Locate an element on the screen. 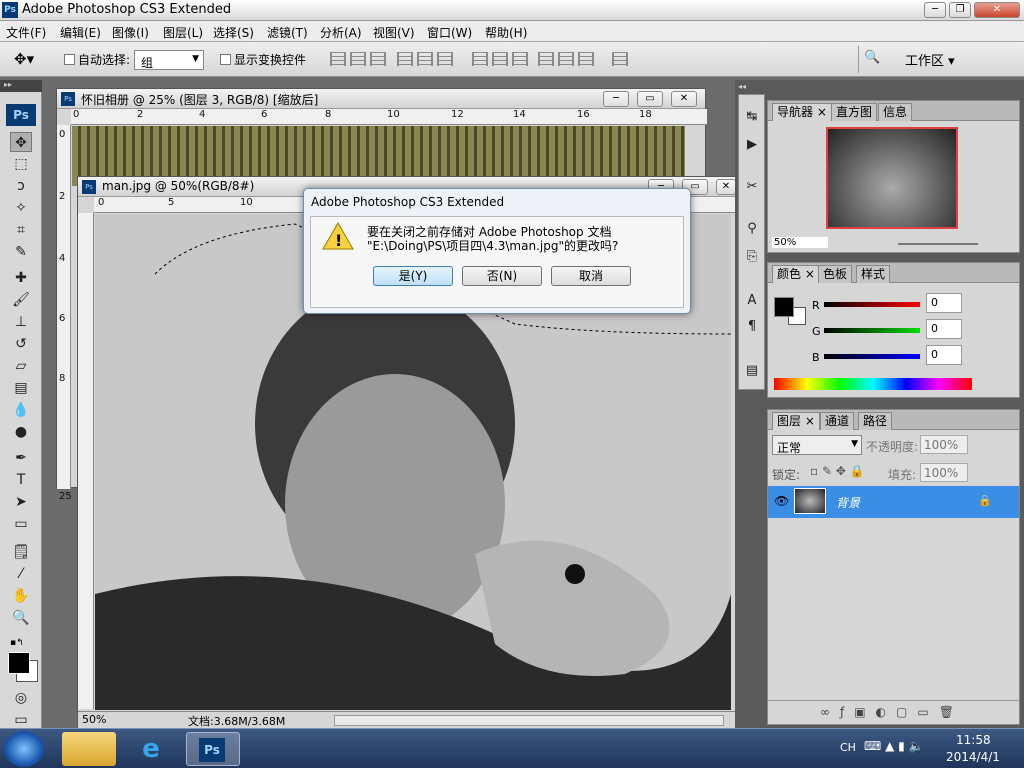  move-tool-icon: ✥ is located at coordinates (21, 142).